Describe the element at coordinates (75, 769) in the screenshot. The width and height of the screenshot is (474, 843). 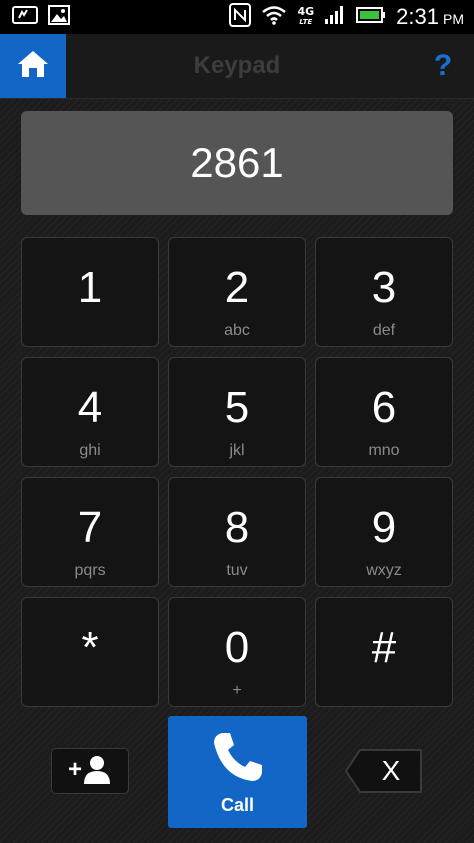
I see `add-contact-plus: +` at that location.